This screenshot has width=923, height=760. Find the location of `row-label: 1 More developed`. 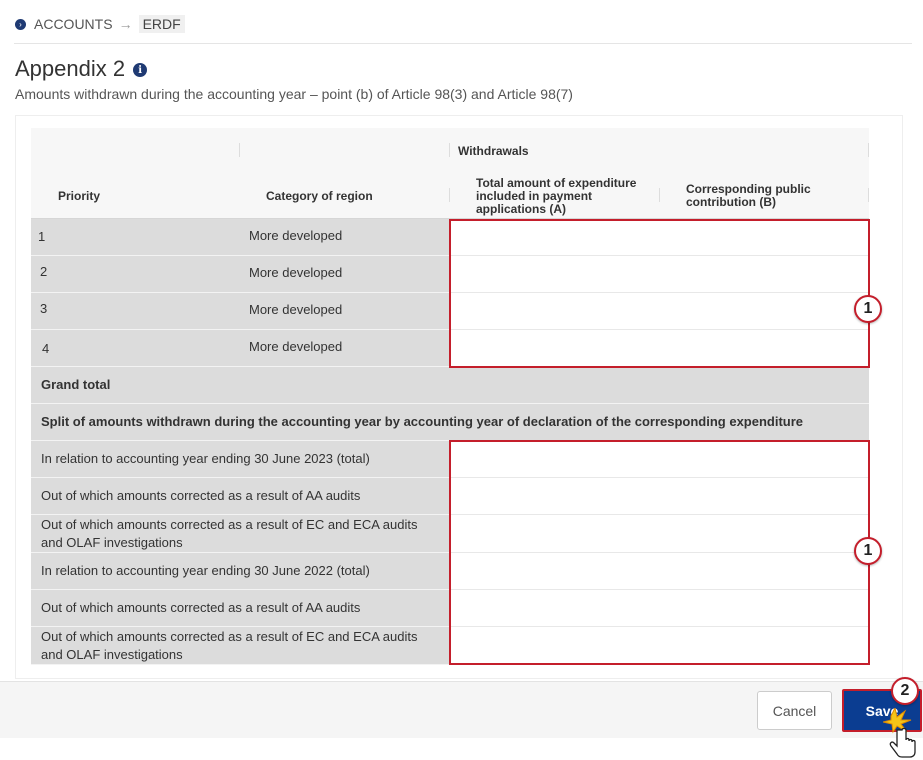

row-label: 1 More developed is located at coordinates (240, 237).